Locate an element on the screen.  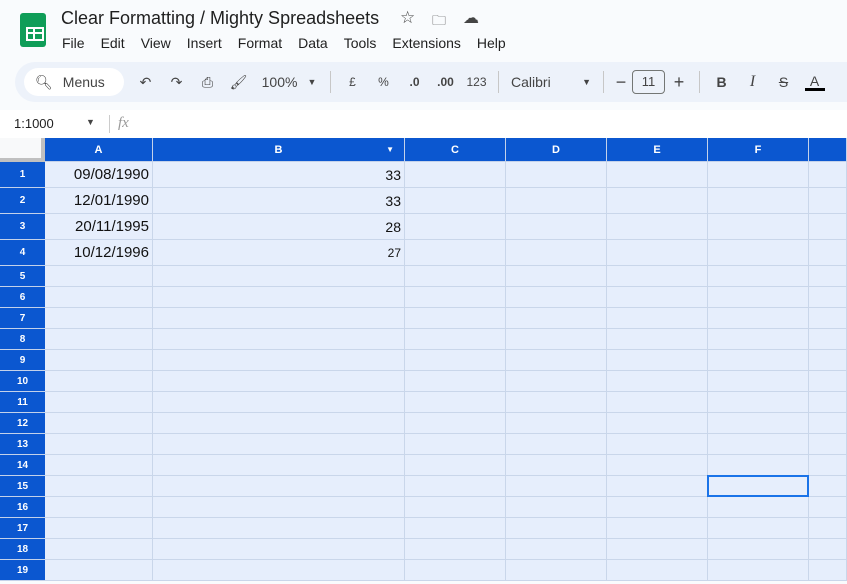
row-header: 4 is located at coordinates (22, 253).